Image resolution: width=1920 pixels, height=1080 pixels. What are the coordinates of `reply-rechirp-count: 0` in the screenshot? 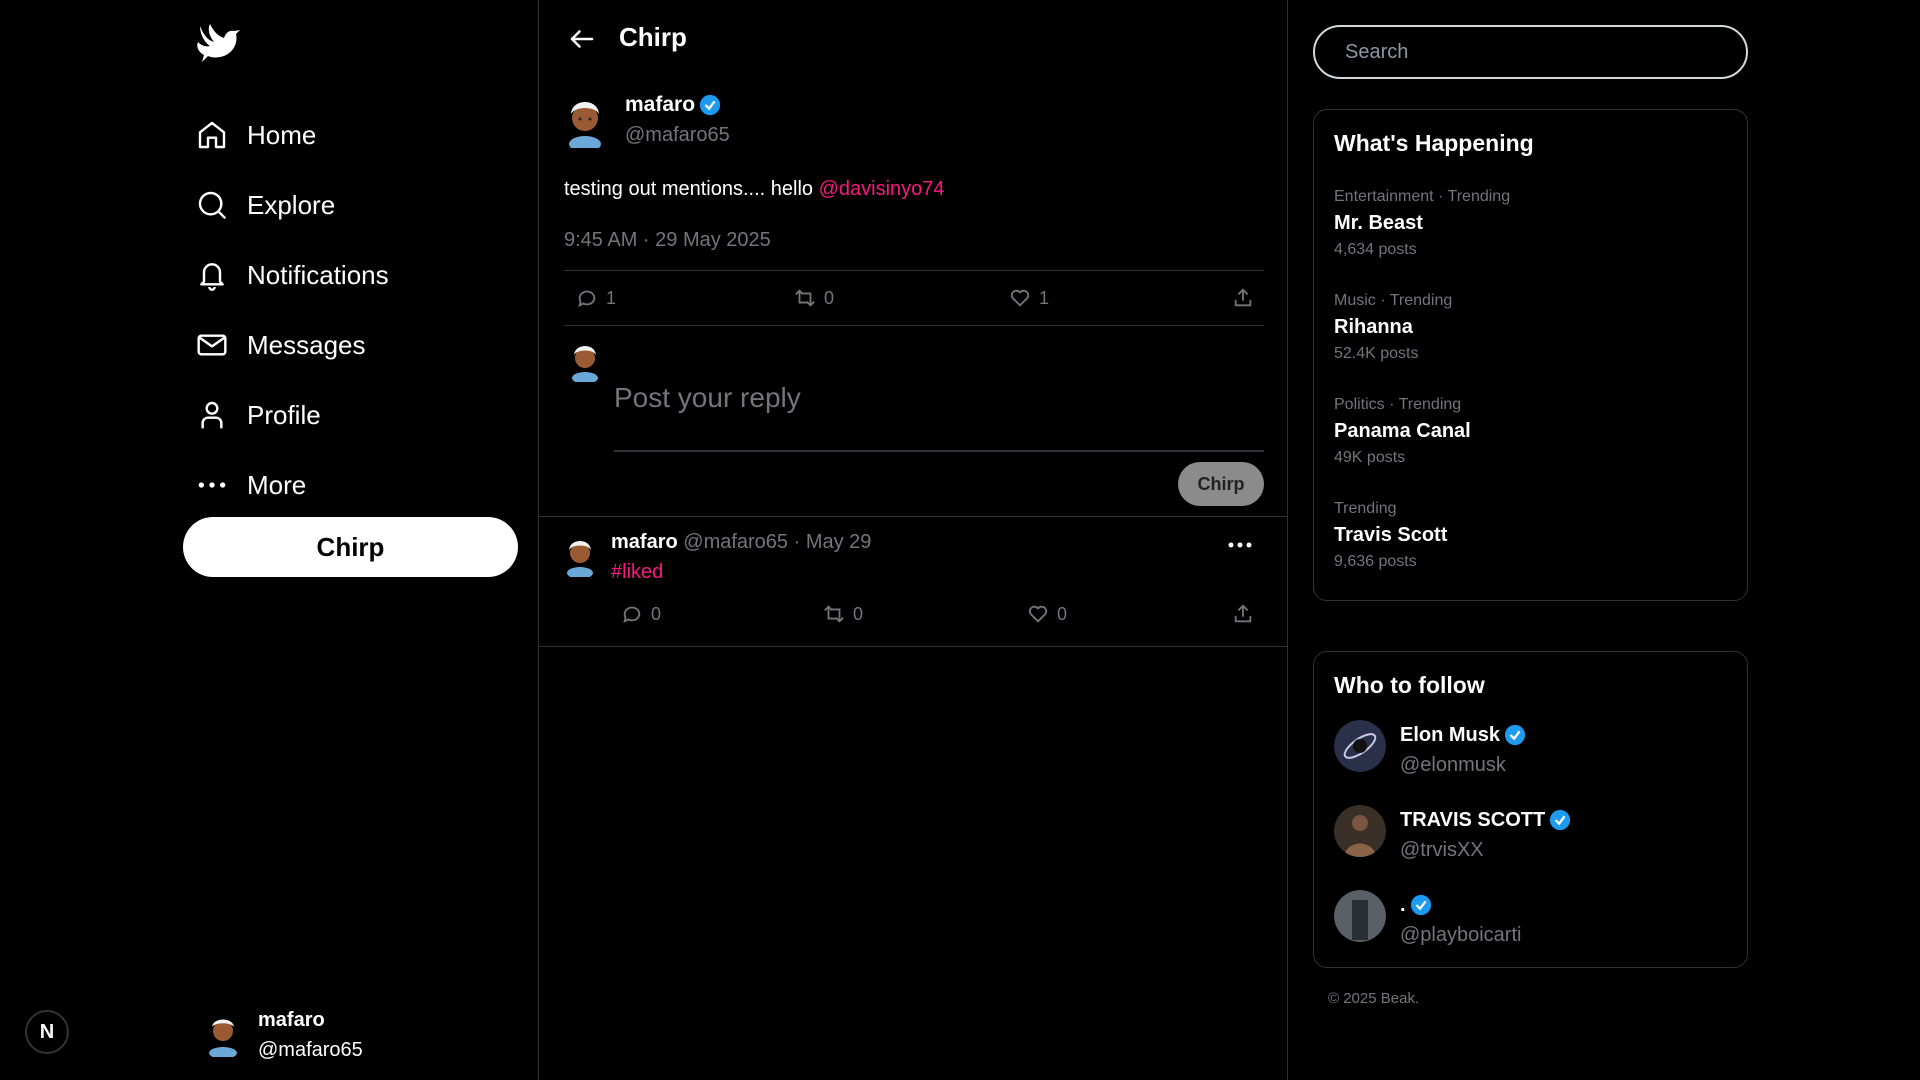 It's located at (858, 613).